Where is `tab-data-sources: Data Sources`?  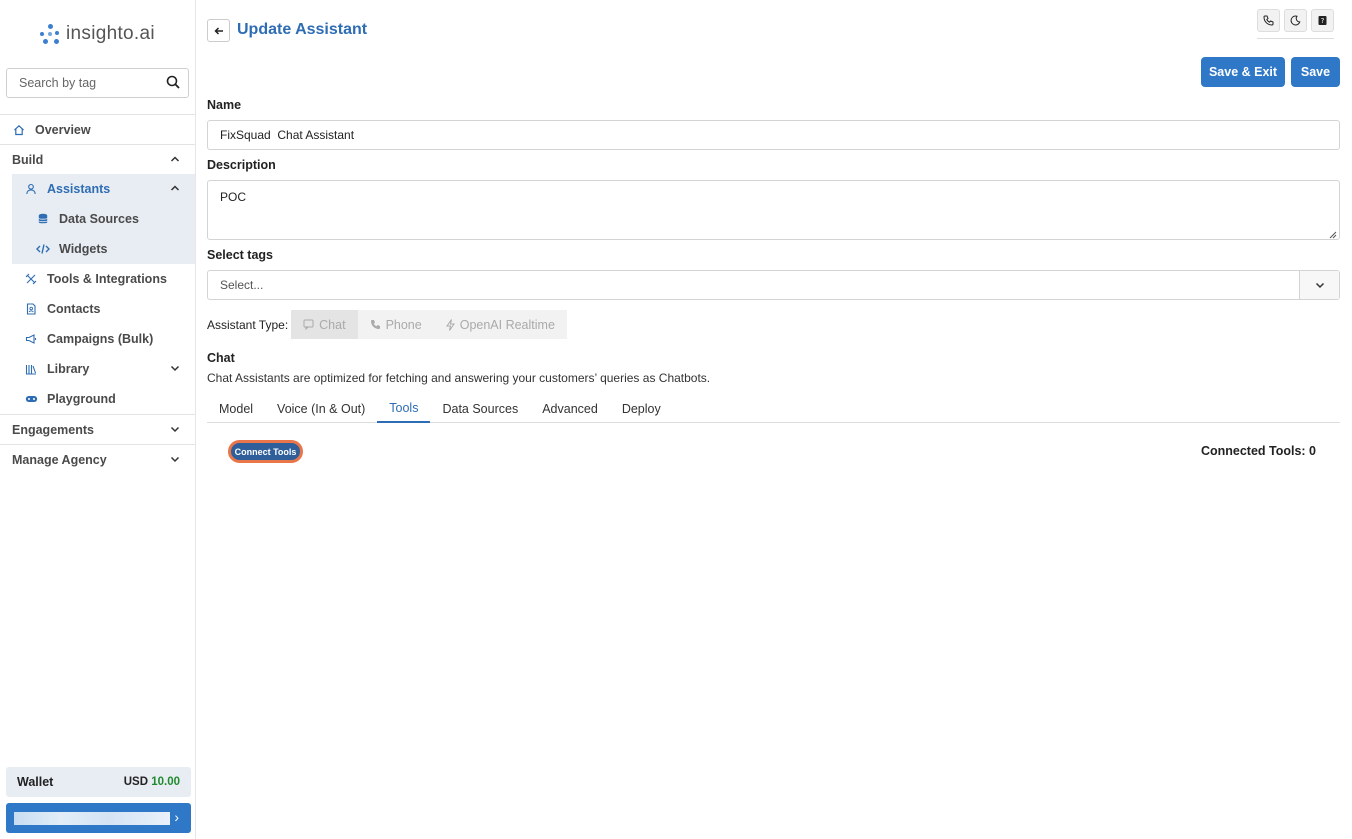
tab-data-sources: Data Sources is located at coordinates (480, 408).